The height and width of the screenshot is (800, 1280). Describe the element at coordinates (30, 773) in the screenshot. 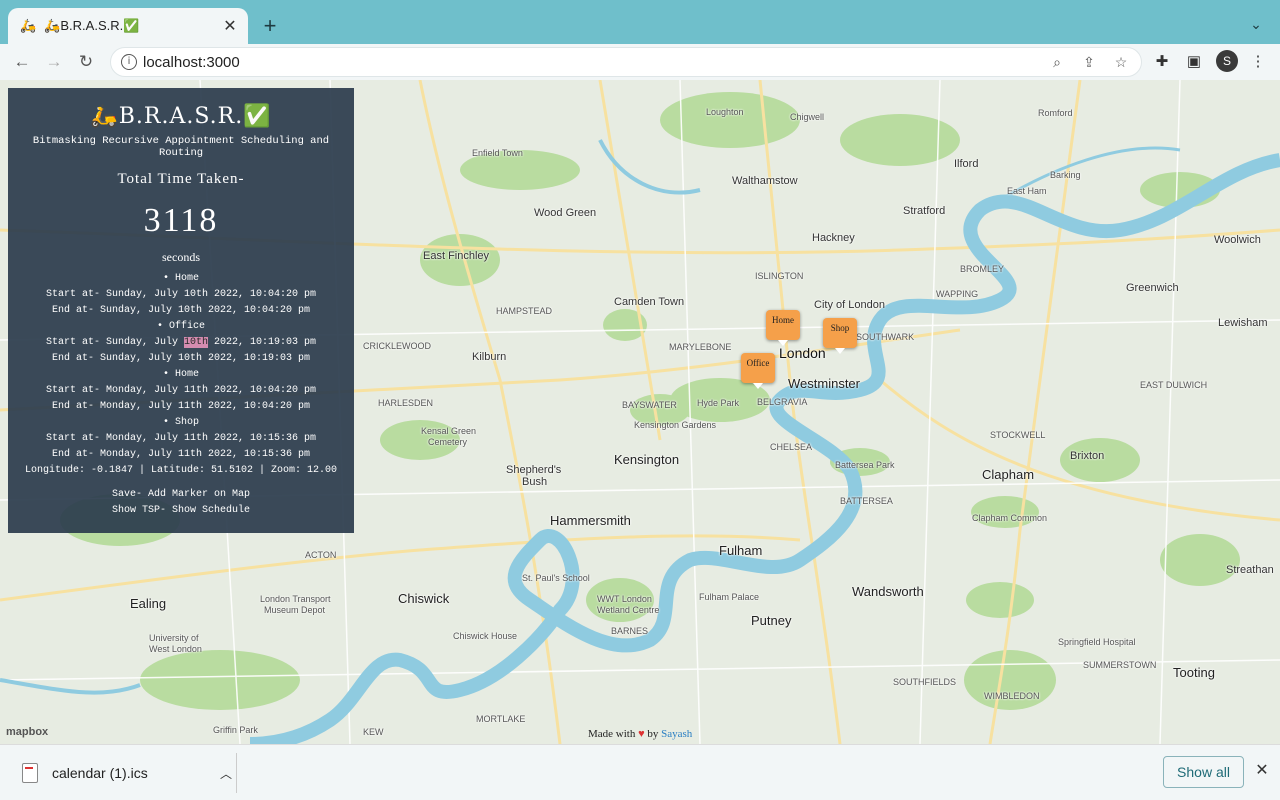

I see `file-icon` at that location.